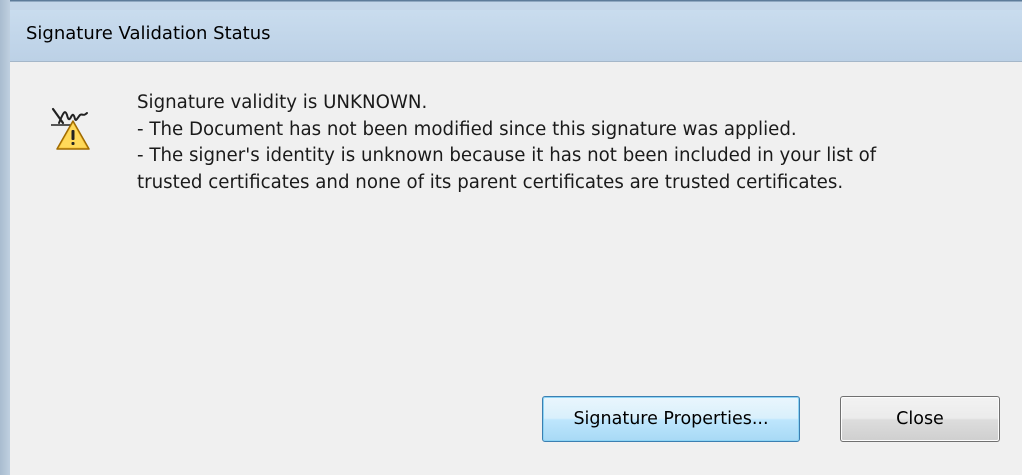 This screenshot has height=475, width=1022. What do you see at coordinates (516, 36) in the screenshot?
I see `title-bar: Signature Validation Status` at bounding box center [516, 36].